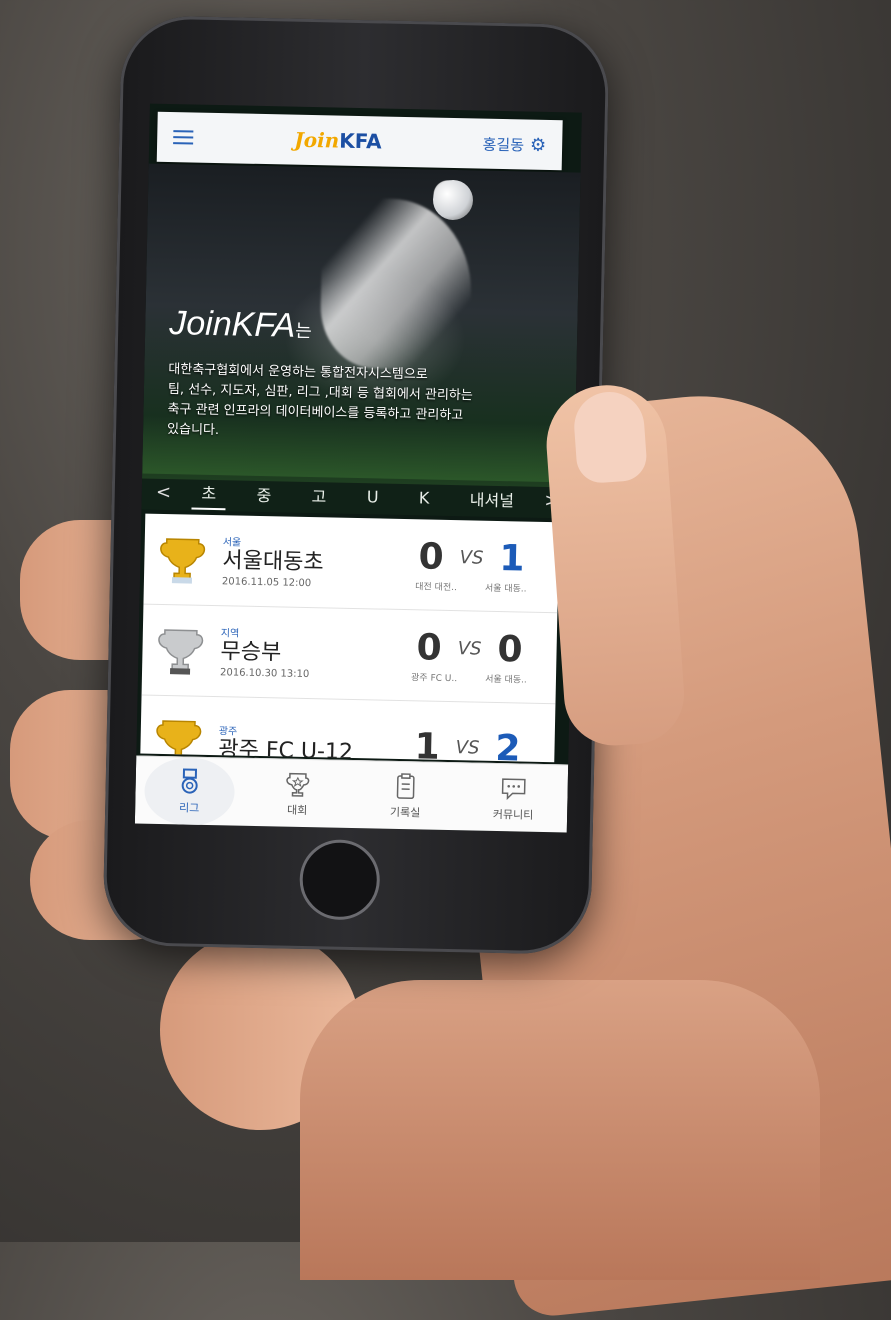 This screenshot has height=1320, width=891. What do you see at coordinates (396, 283) in the screenshot?
I see `player-image` at bounding box center [396, 283].